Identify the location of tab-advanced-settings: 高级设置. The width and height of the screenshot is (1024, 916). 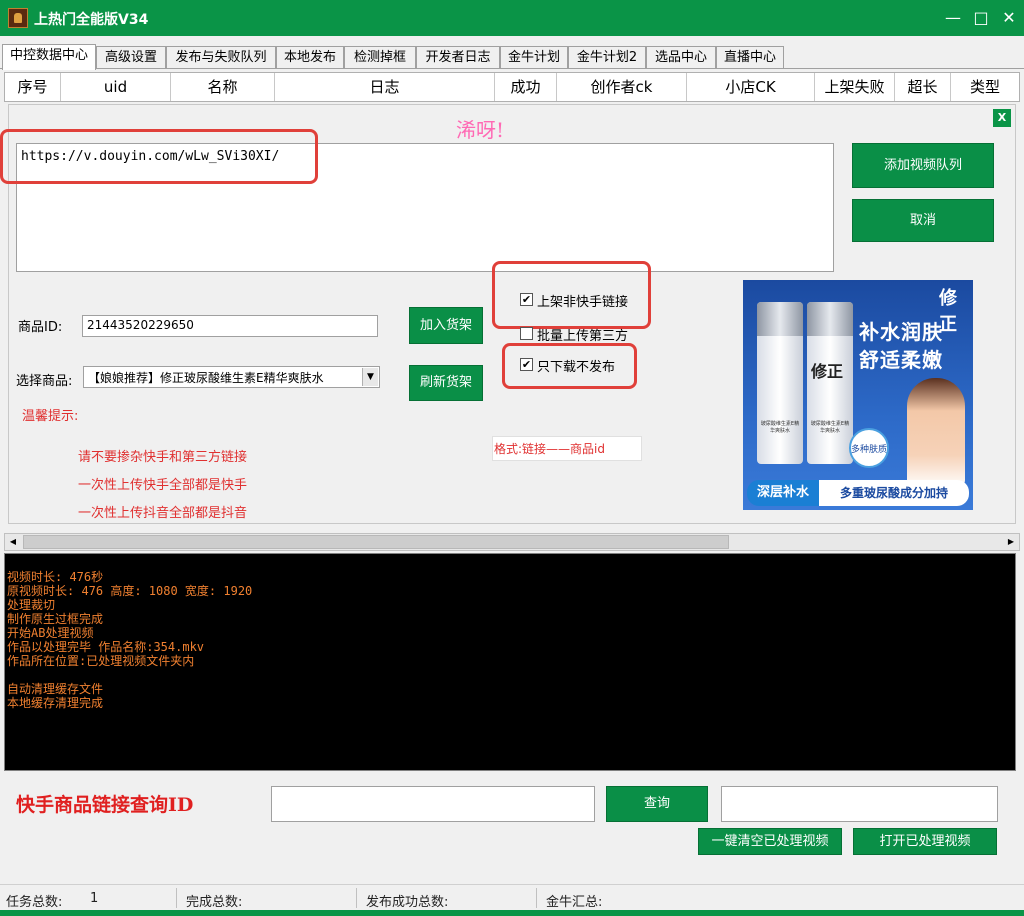
(131, 57).